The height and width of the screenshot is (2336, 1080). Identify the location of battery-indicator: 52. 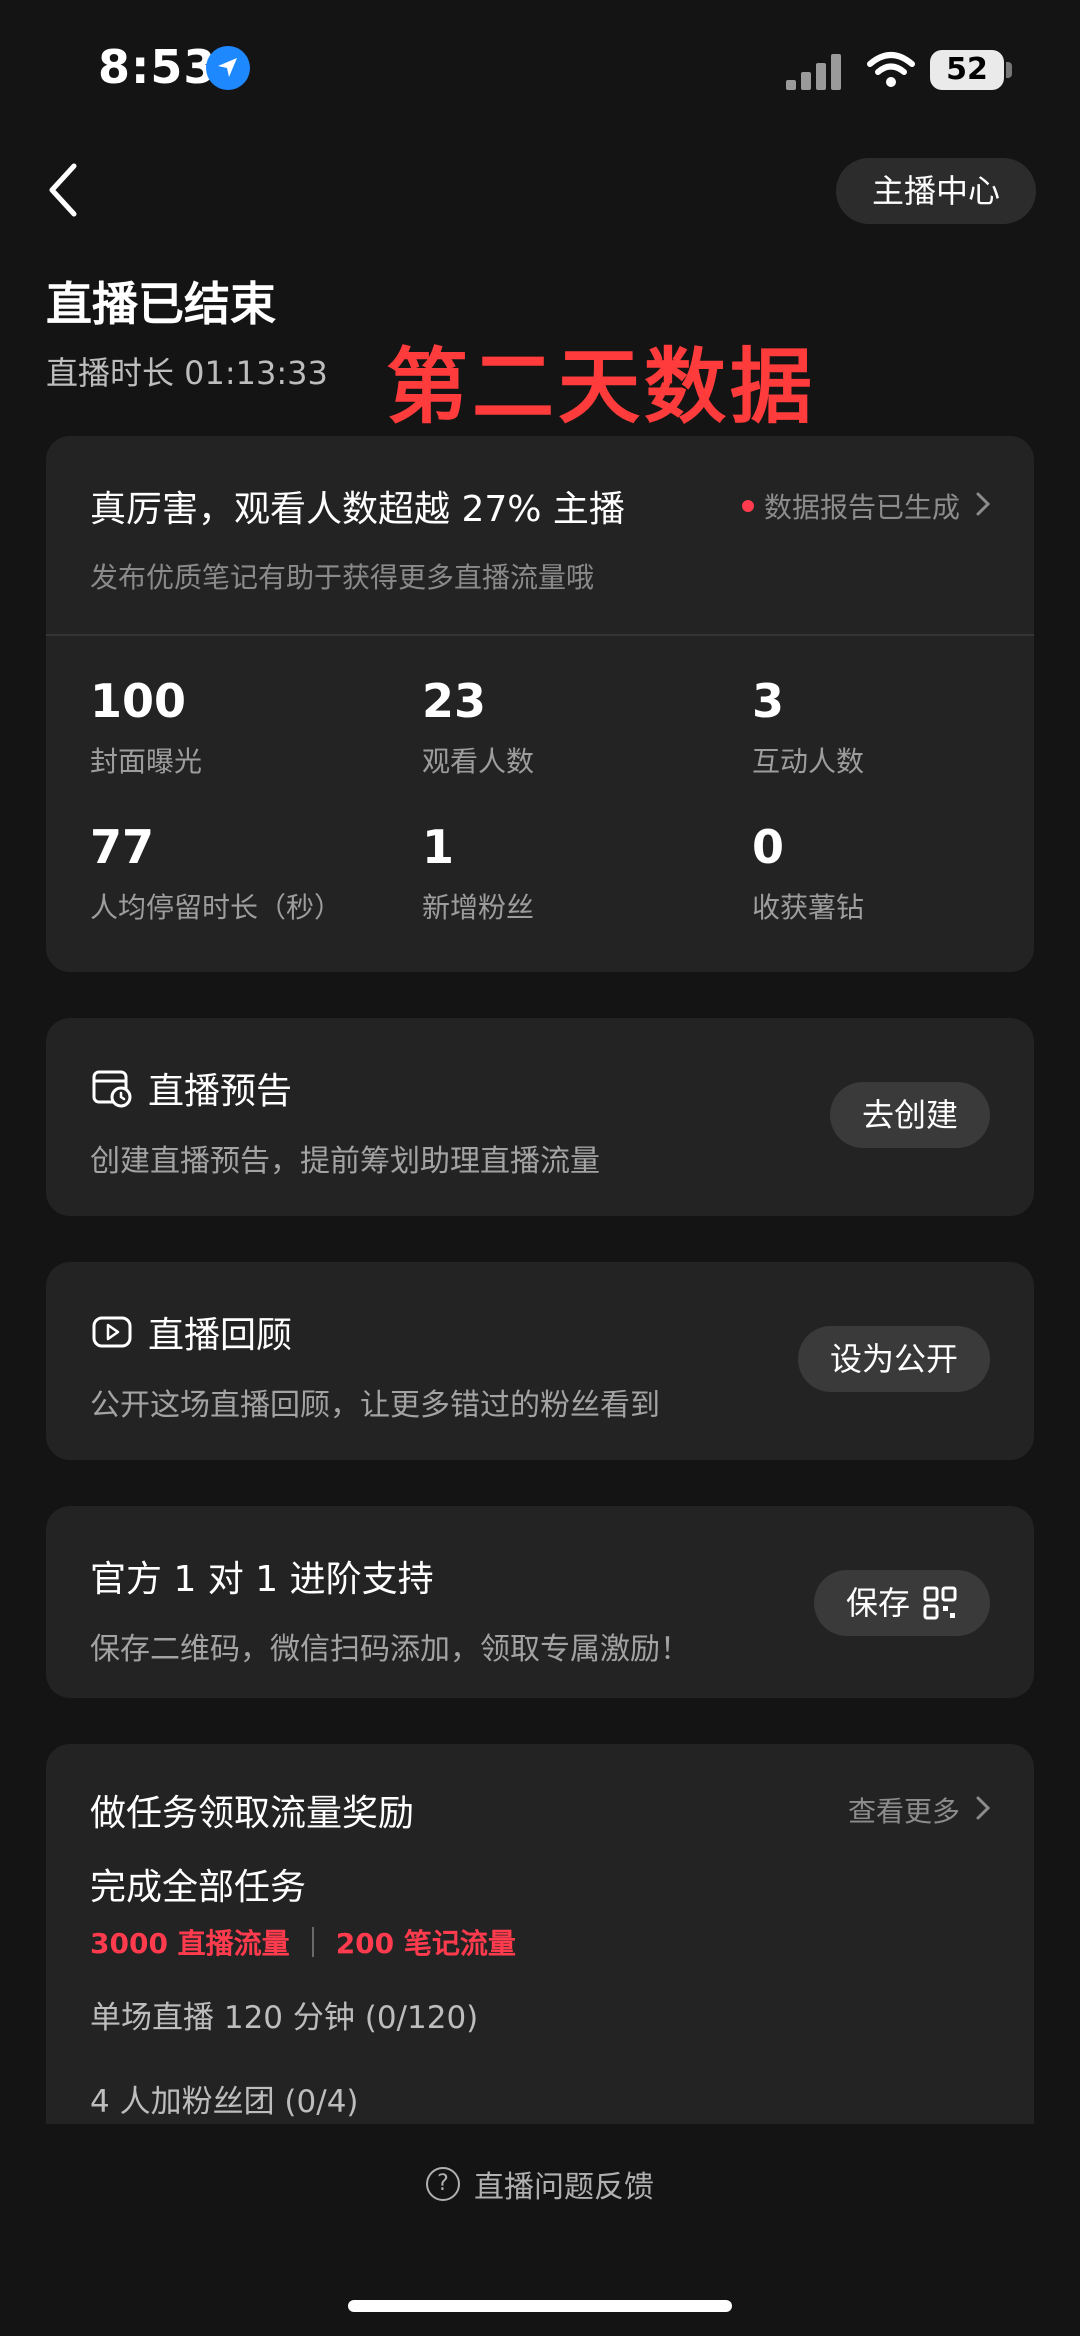
(967, 70).